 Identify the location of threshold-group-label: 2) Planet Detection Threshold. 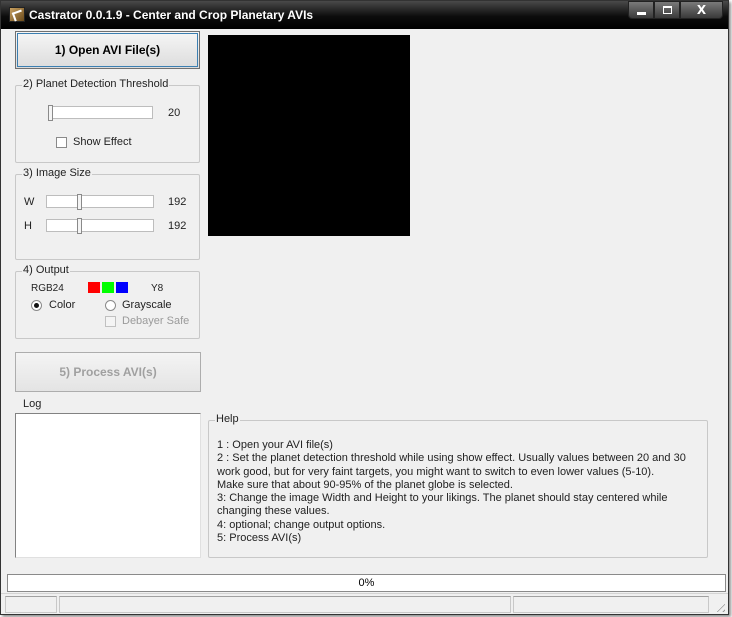
(96, 84).